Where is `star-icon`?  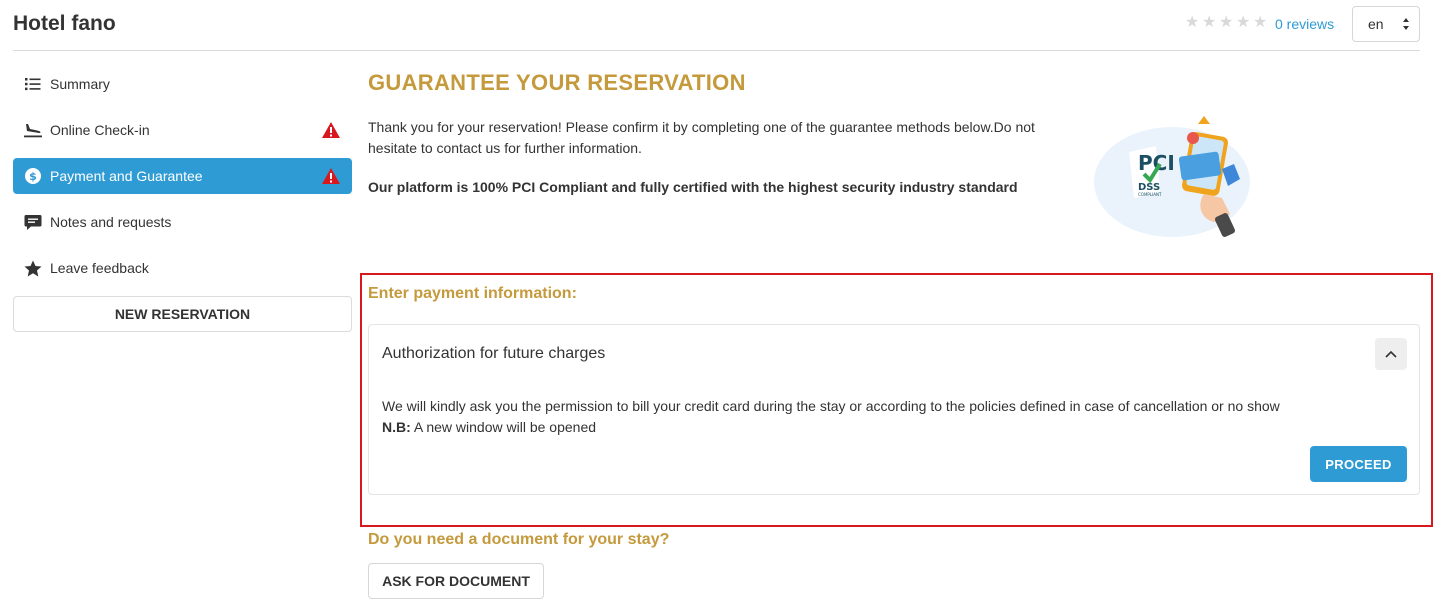
star-icon is located at coordinates (33, 268).